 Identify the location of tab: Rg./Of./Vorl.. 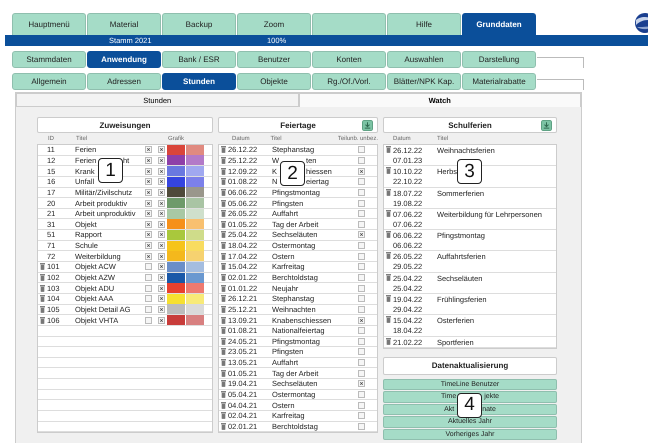
(349, 81).